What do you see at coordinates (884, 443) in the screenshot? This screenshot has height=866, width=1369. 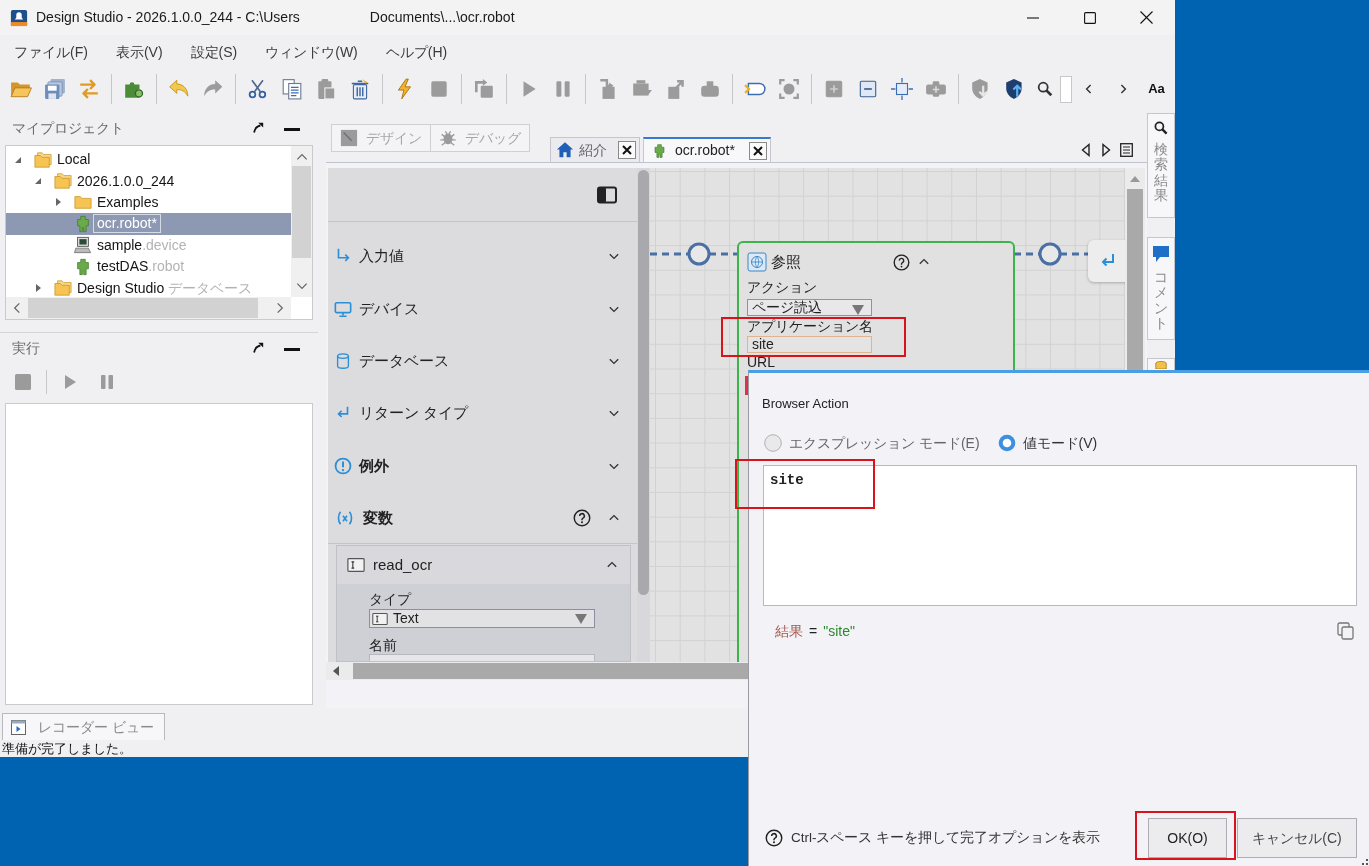 I see `radio-label: エクスプレッション モード(E)` at bounding box center [884, 443].